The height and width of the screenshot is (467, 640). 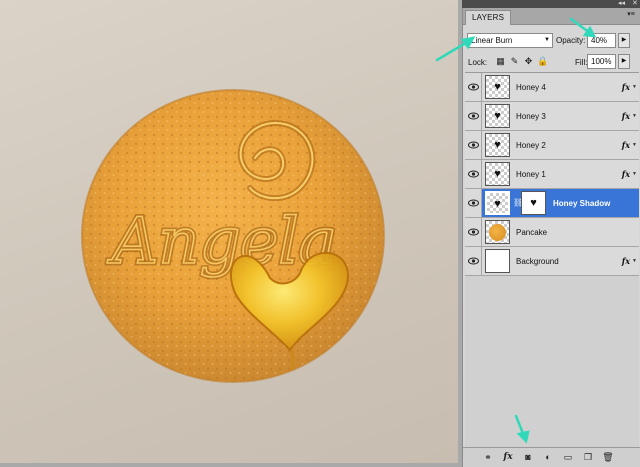 What do you see at coordinates (453, 50) in the screenshot?
I see `annotation-arrow-blend` at bounding box center [453, 50].